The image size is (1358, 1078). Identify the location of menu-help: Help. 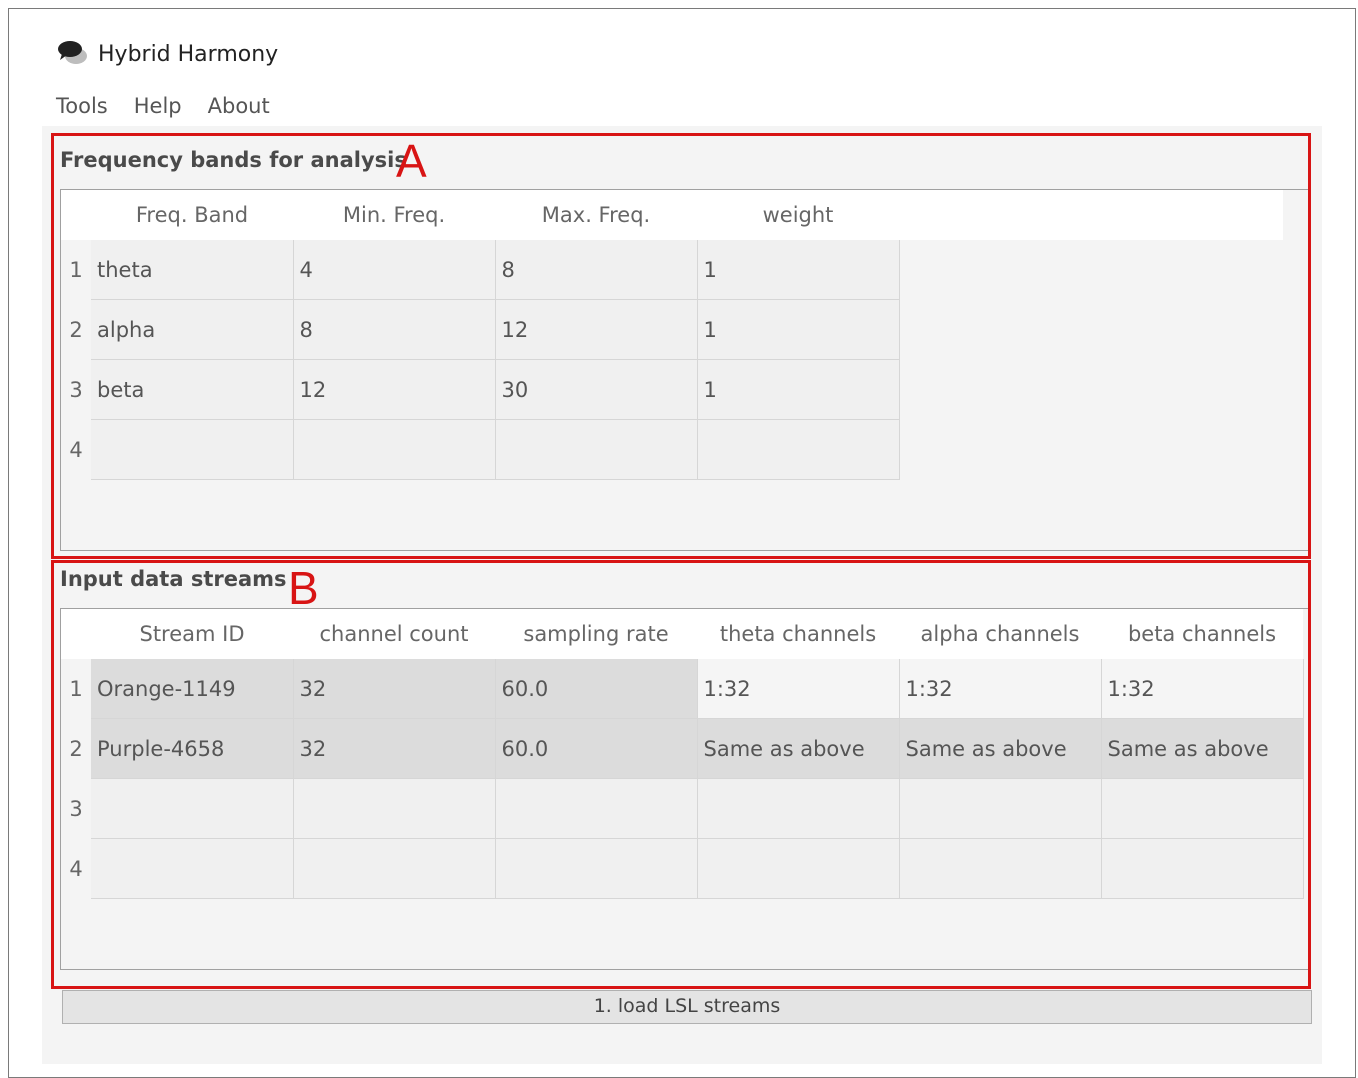
(163, 106).